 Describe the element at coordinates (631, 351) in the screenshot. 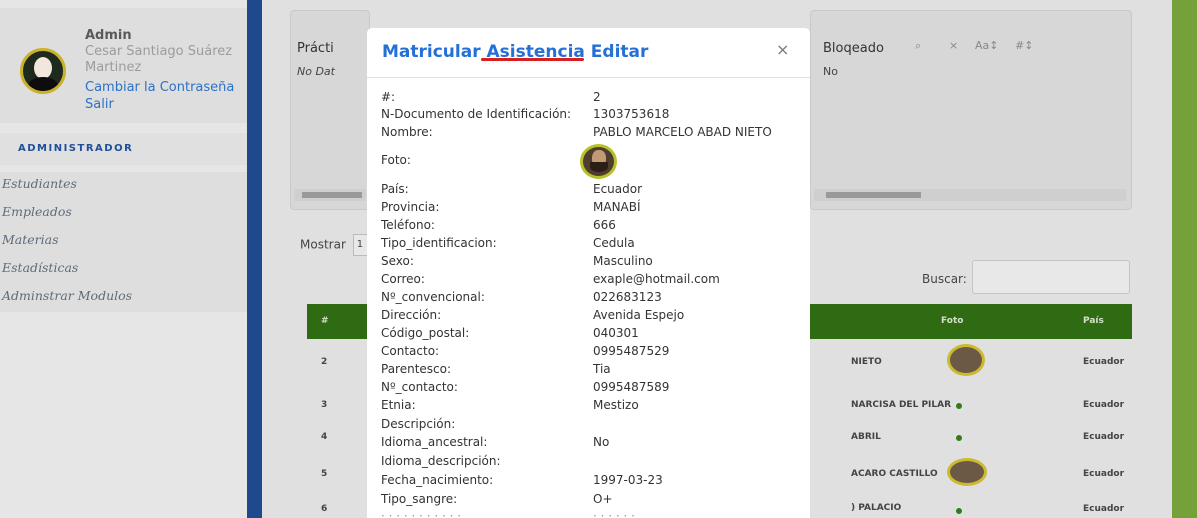

I see `field-value: 0995487529` at that location.